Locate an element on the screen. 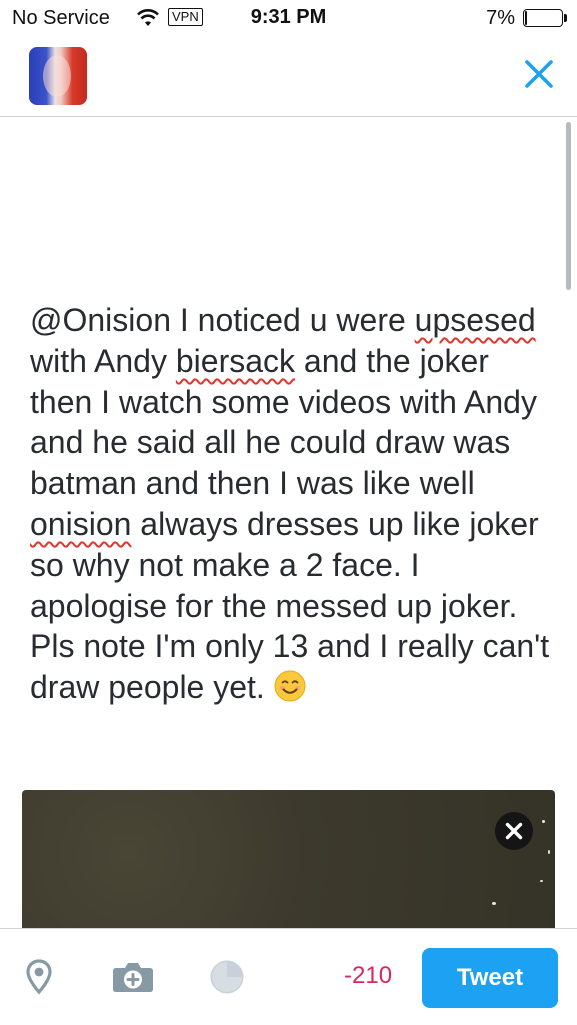 Image resolution: width=577 pixels, height=1025 pixels. smiling-face-emoji is located at coordinates (290, 686).